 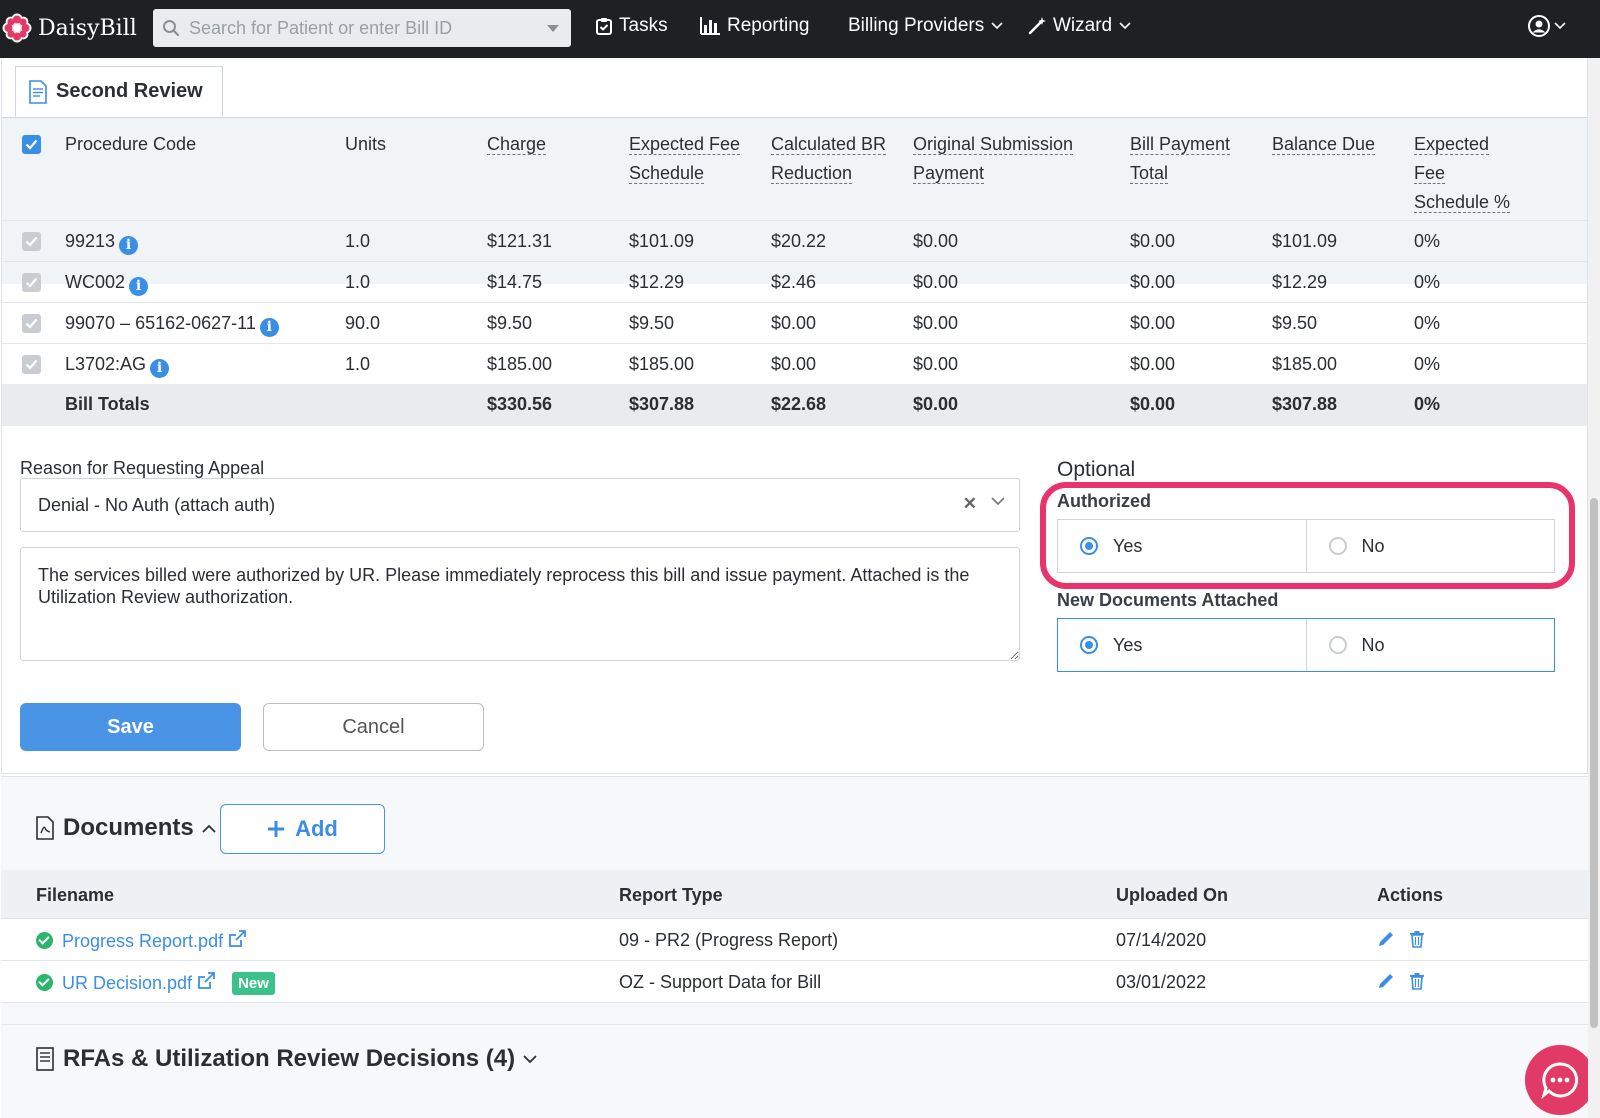 What do you see at coordinates (667, 173) in the screenshot?
I see `col-label: Schedule` at bounding box center [667, 173].